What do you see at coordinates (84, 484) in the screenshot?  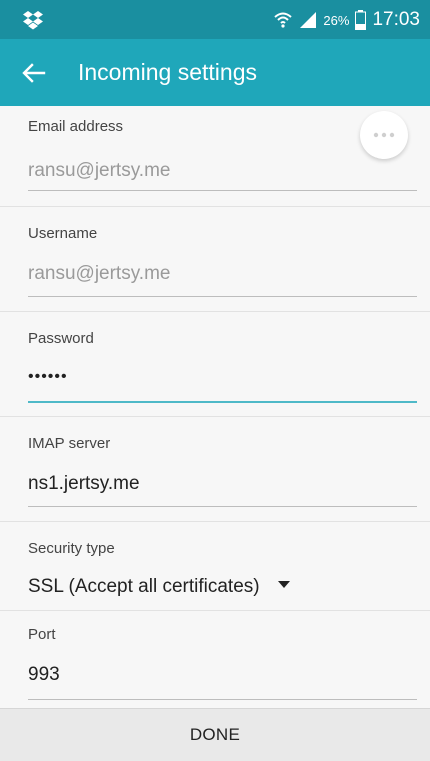 I see `imap-server-field: ns1.jertsy.me` at bounding box center [84, 484].